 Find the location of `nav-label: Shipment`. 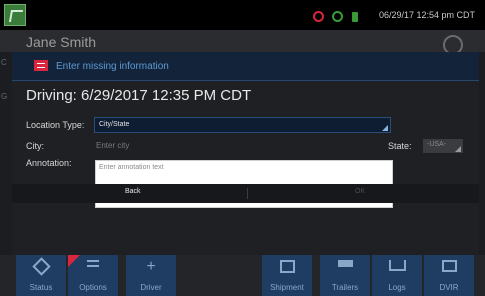

nav-label: Shipment is located at coordinates (287, 287).